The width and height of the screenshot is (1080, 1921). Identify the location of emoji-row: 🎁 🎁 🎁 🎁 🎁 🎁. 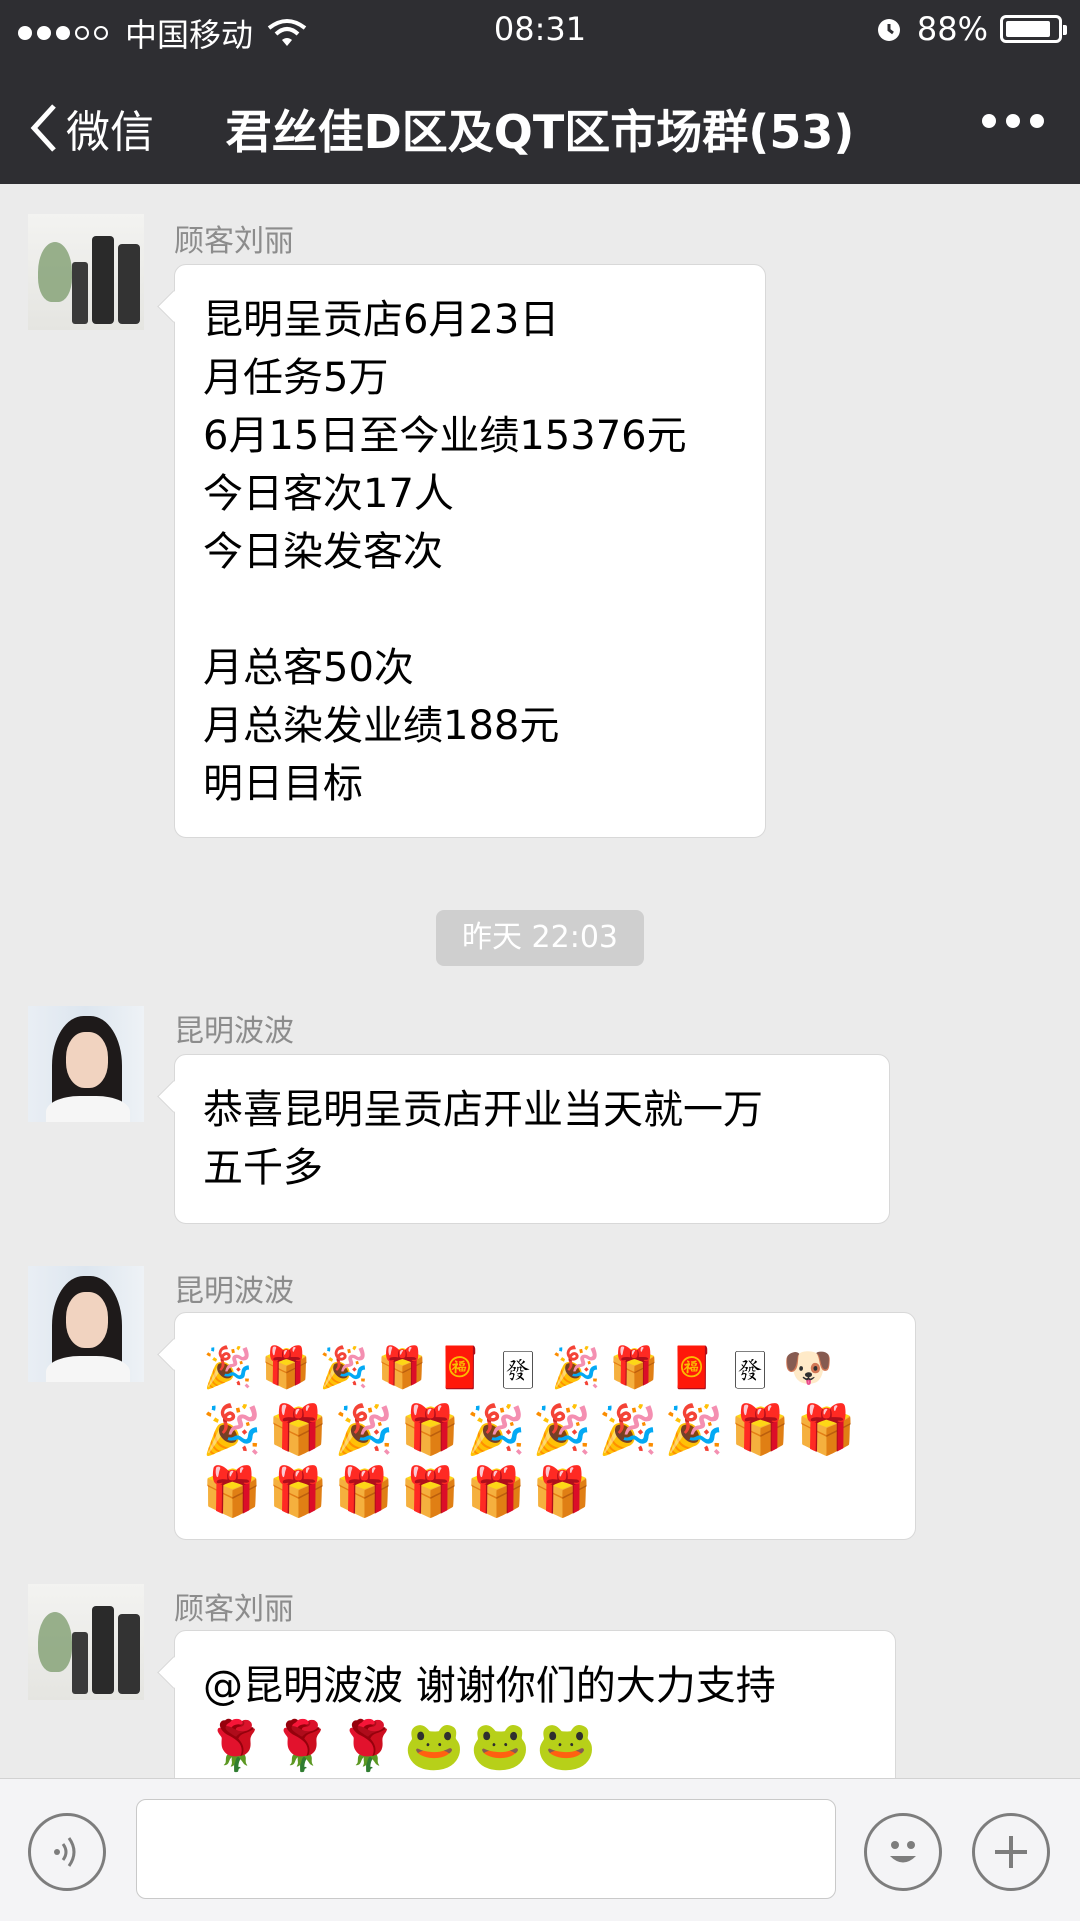
(545, 1492).